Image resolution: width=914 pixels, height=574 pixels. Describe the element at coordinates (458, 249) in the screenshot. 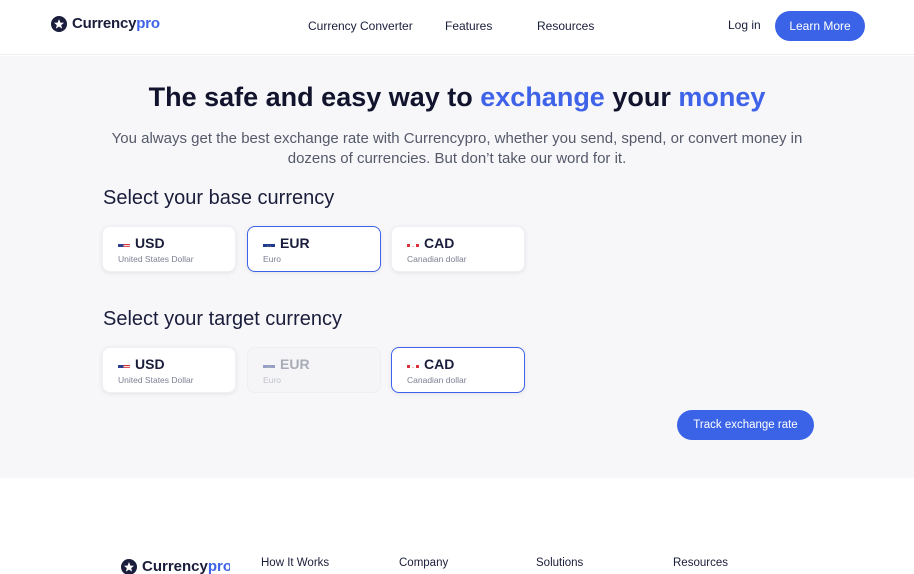

I see `base-option-cad: CAD Canadian dollar` at that location.